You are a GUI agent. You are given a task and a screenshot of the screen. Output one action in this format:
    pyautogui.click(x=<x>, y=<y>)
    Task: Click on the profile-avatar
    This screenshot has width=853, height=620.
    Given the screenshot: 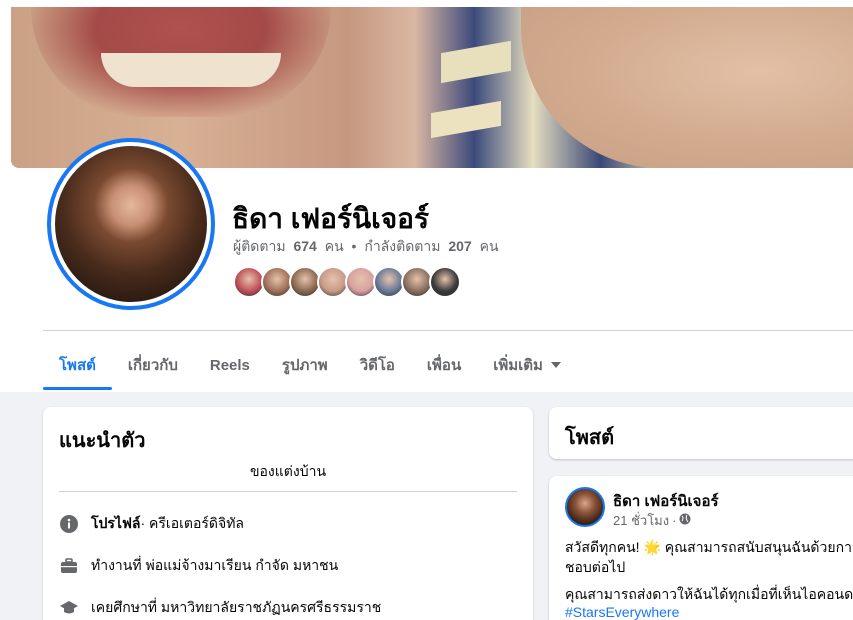 What is the action you would take?
    pyautogui.click(x=131, y=224)
    